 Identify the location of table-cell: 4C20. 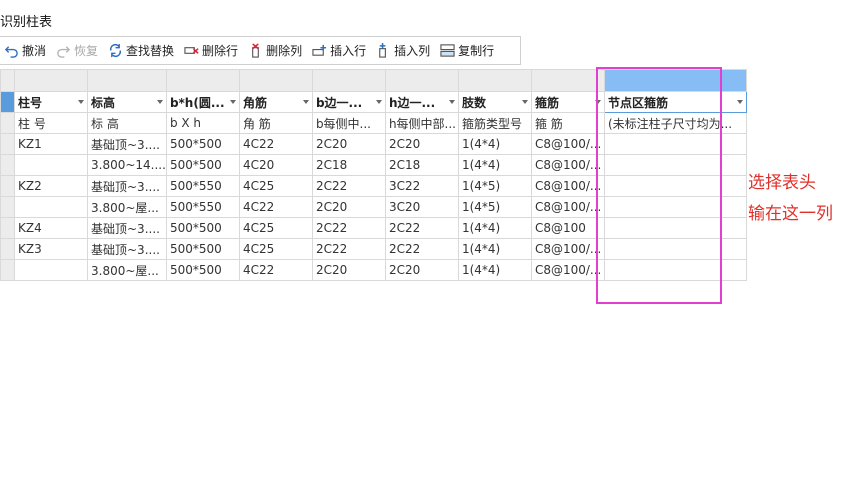
(275, 165).